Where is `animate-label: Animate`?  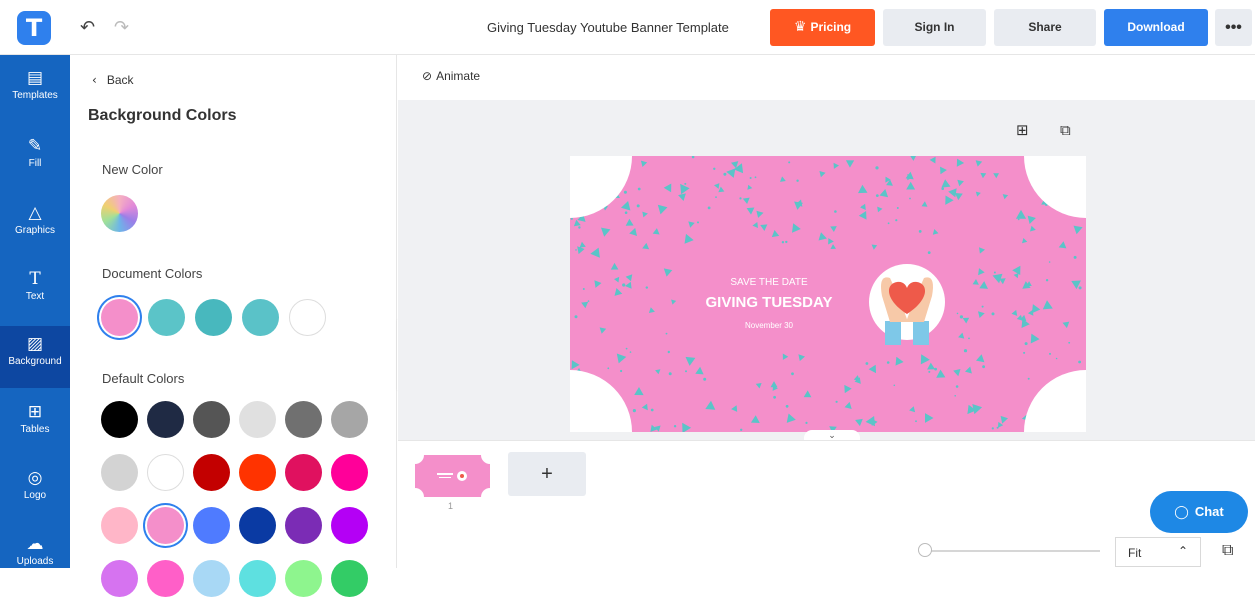 animate-label: Animate is located at coordinates (458, 76).